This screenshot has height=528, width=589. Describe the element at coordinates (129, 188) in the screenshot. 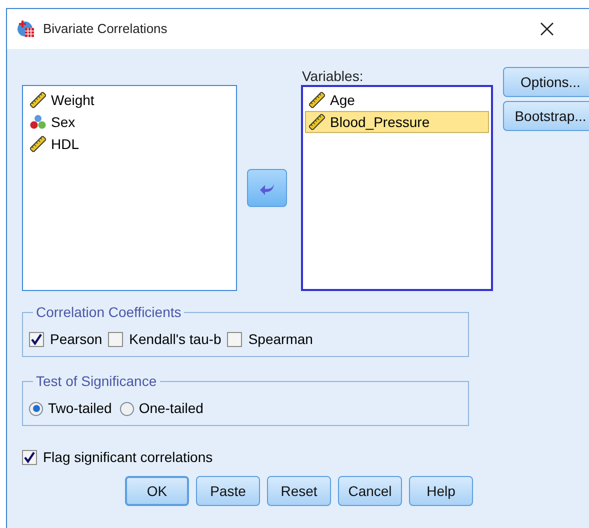

I see `source-variable-list: Weight Sex HDL` at that location.